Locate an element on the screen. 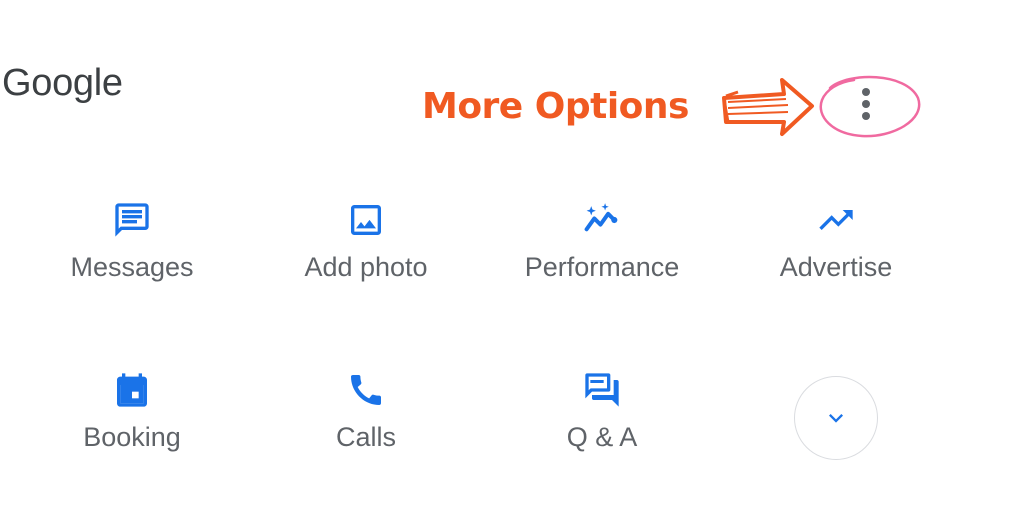  q-and-a-button: Q & A is located at coordinates (602, 411).